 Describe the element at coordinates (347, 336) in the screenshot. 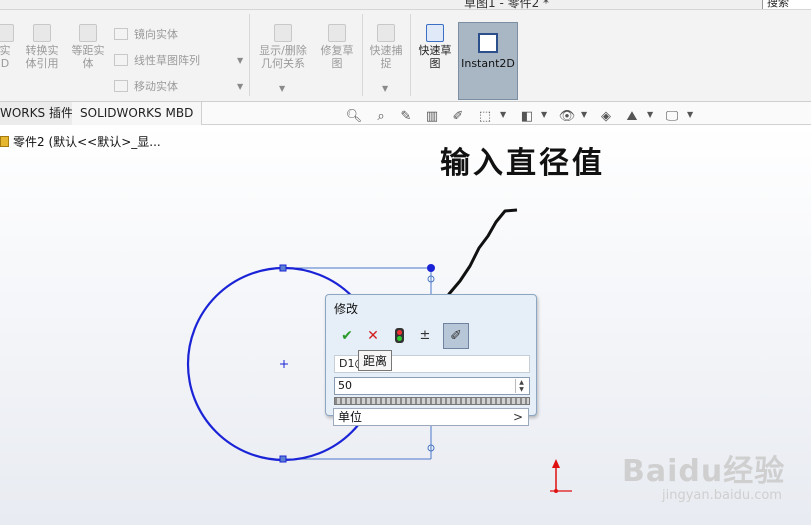

I see `ok-icon: ✔` at that location.